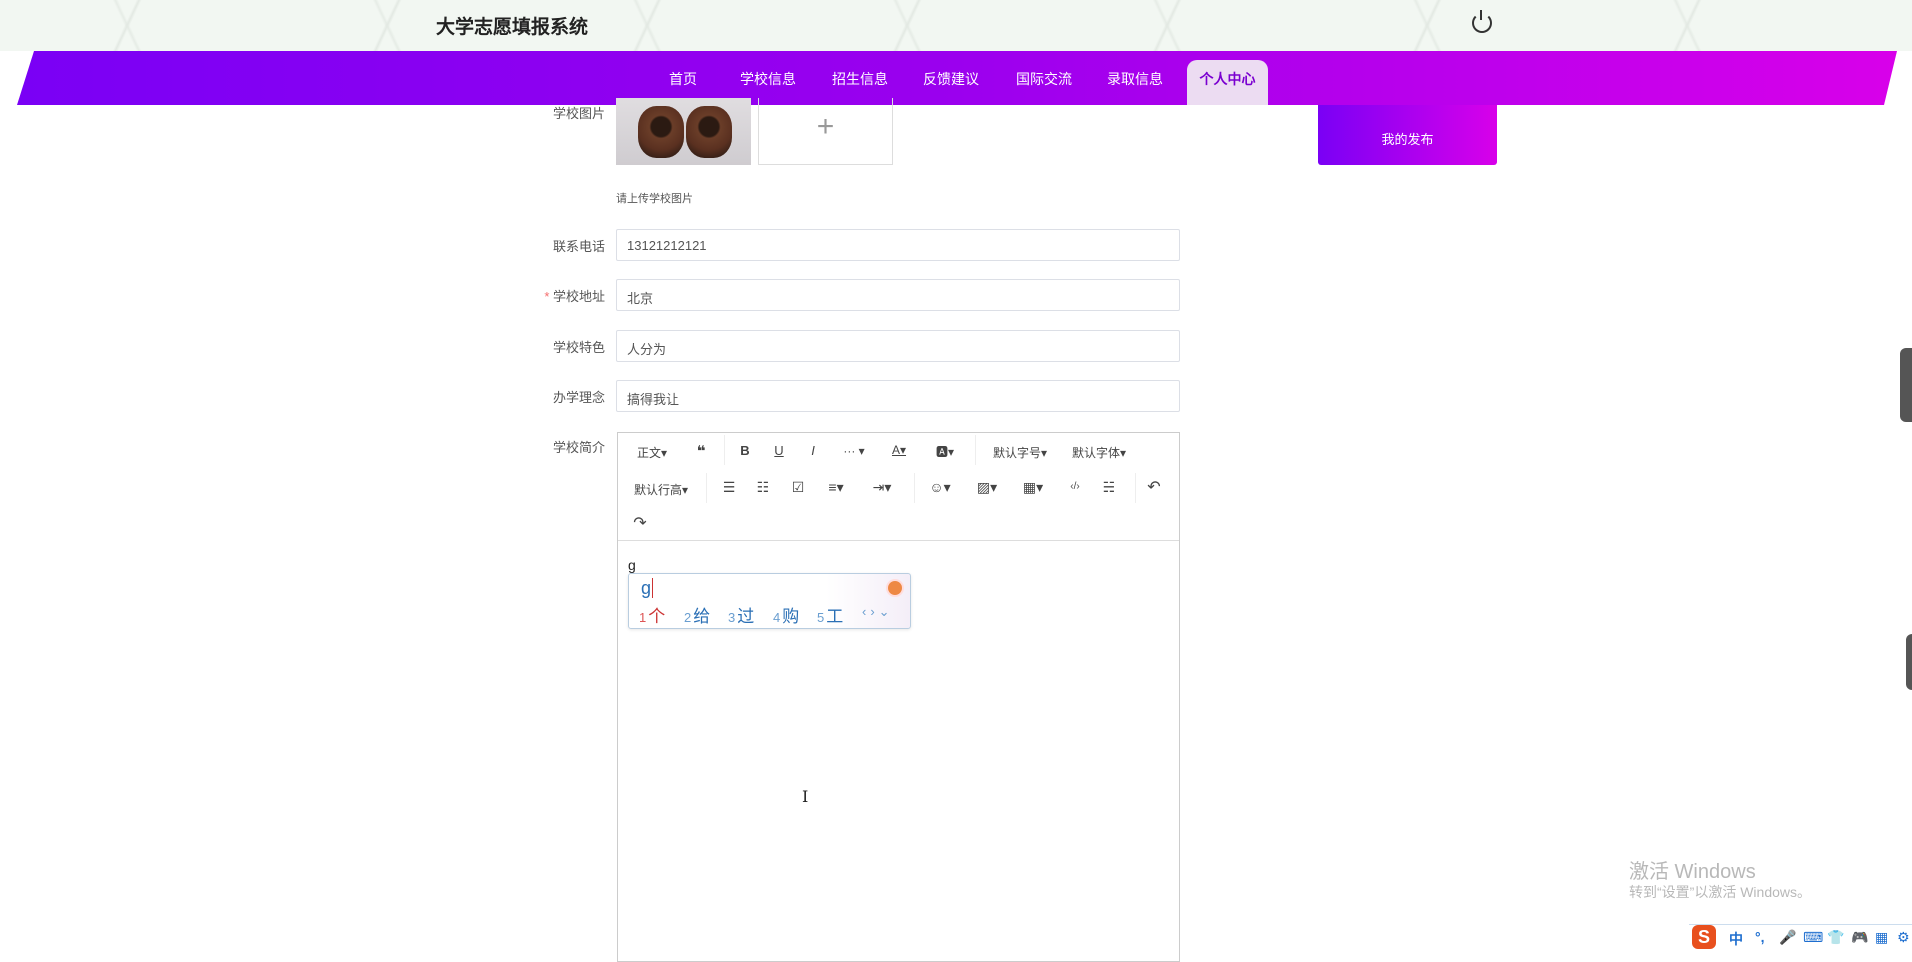  I want to click on align-icon: ≡▾, so click(835, 487).